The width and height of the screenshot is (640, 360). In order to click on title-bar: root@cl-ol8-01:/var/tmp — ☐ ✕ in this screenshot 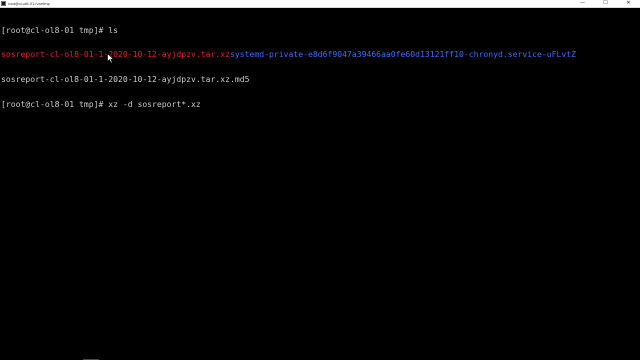, I will do `click(320, 4)`.